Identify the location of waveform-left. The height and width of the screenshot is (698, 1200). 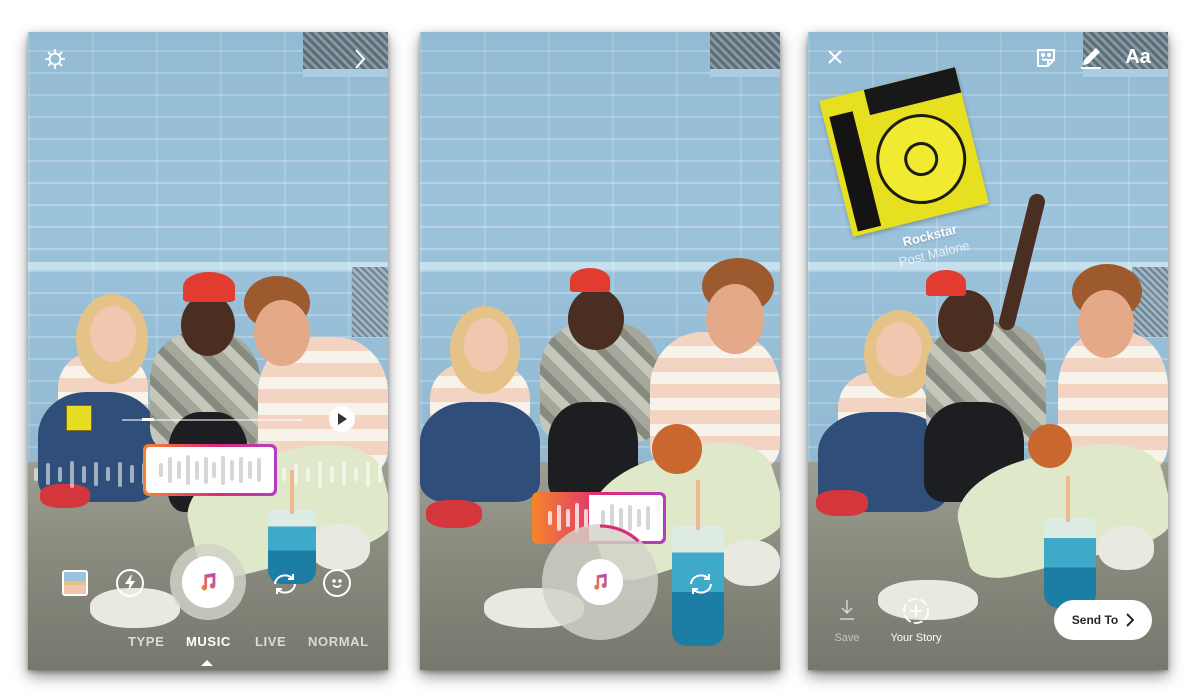
(96, 474).